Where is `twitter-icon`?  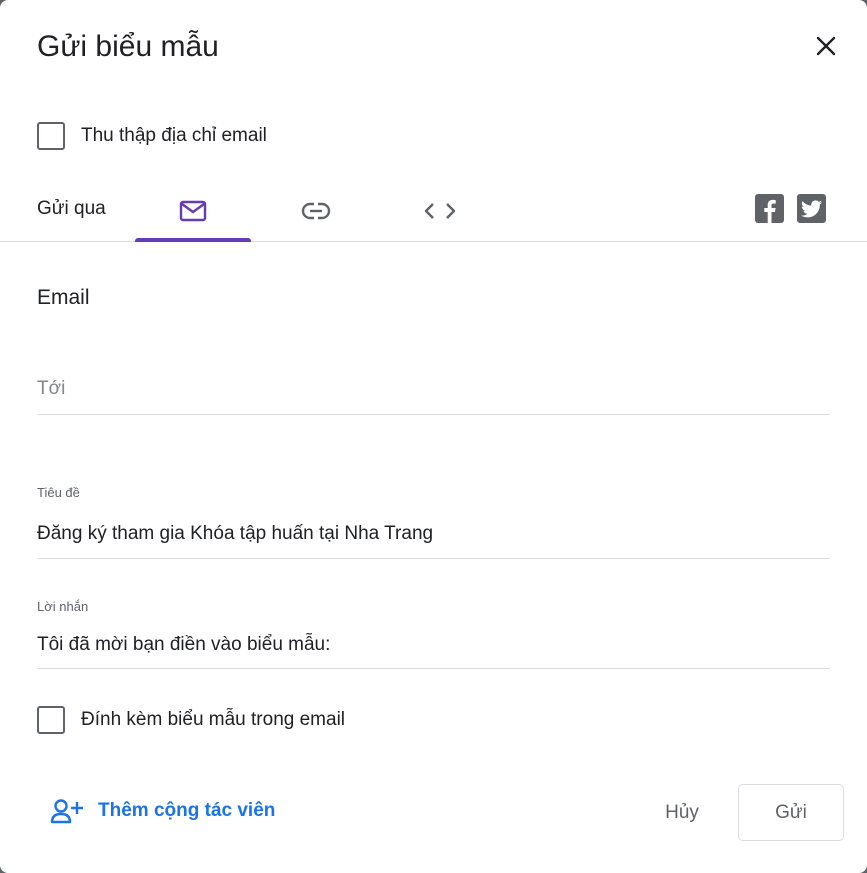 twitter-icon is located at coordinates (811, 208).